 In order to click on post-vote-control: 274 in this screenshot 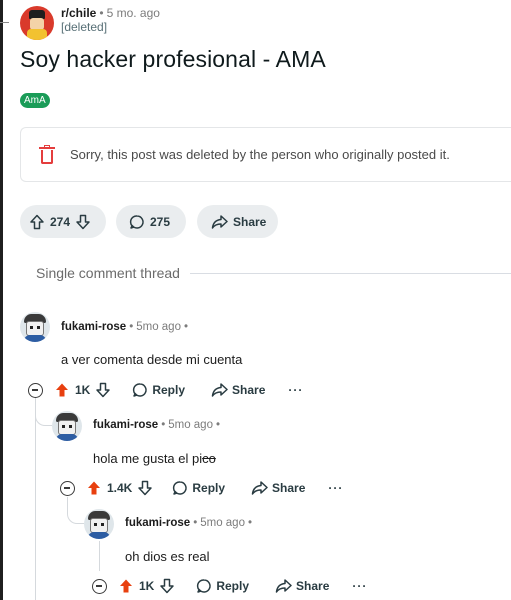, I will do `click(63, 221)`.